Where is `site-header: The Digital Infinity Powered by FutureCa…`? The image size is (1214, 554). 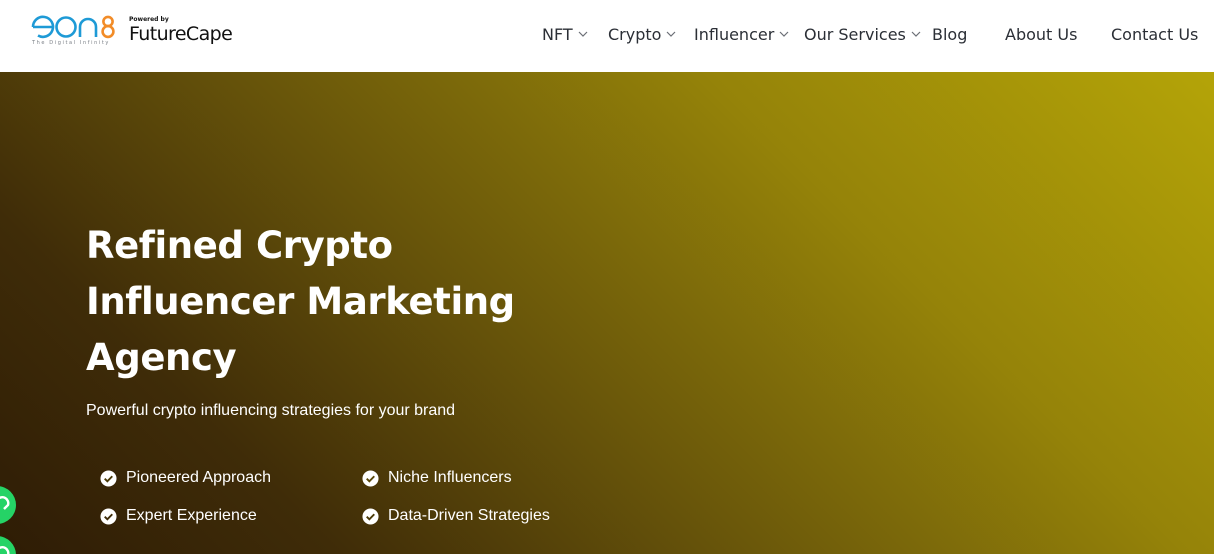
site-header: The Digital Infinity Powered by FutureCa… is located at coordinates (607, 36).